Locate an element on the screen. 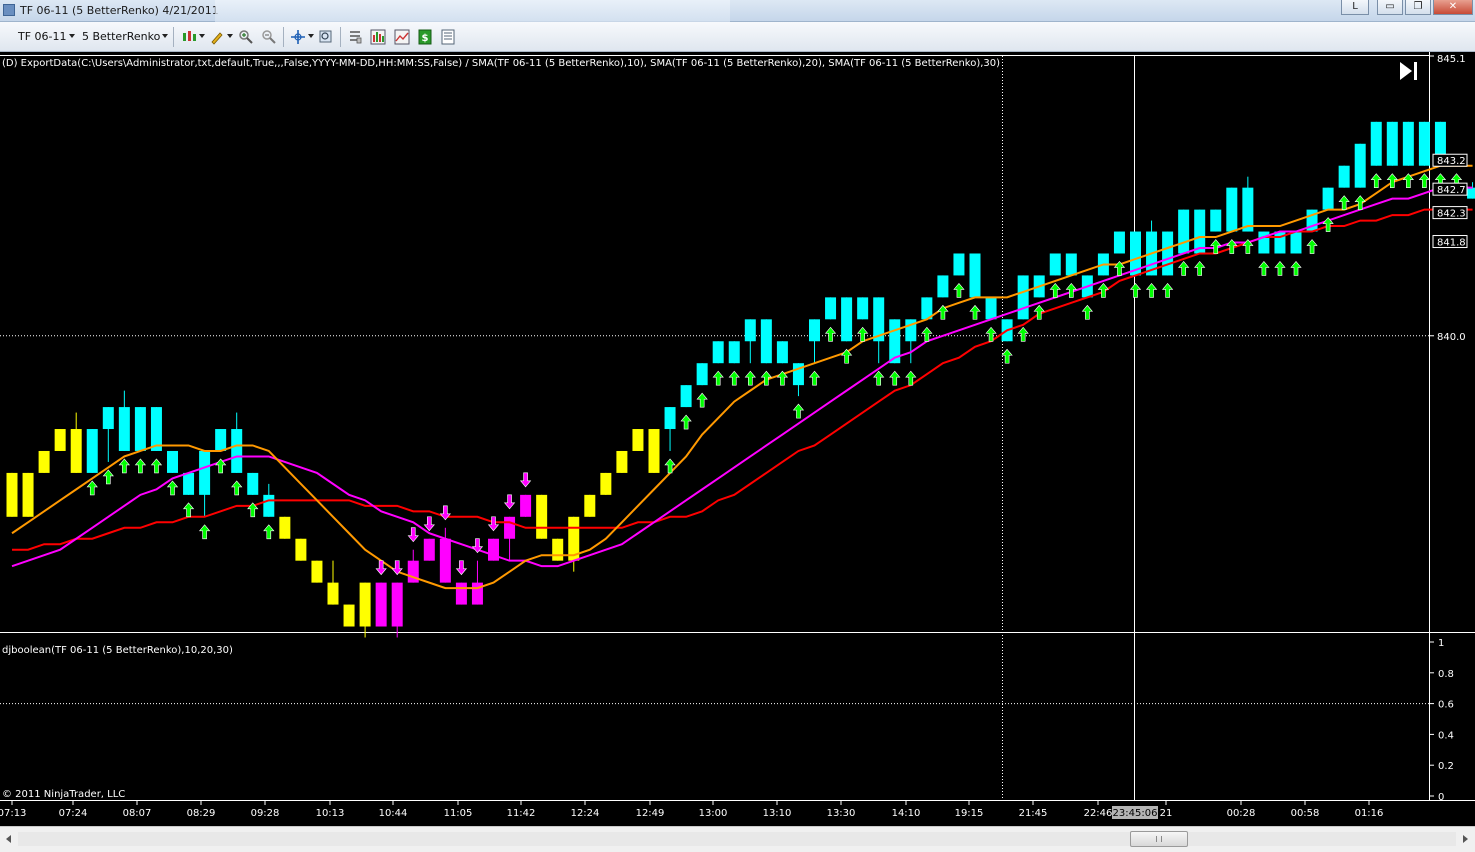  time-tick-label: 10:13 is located at coordinates (330, 813).